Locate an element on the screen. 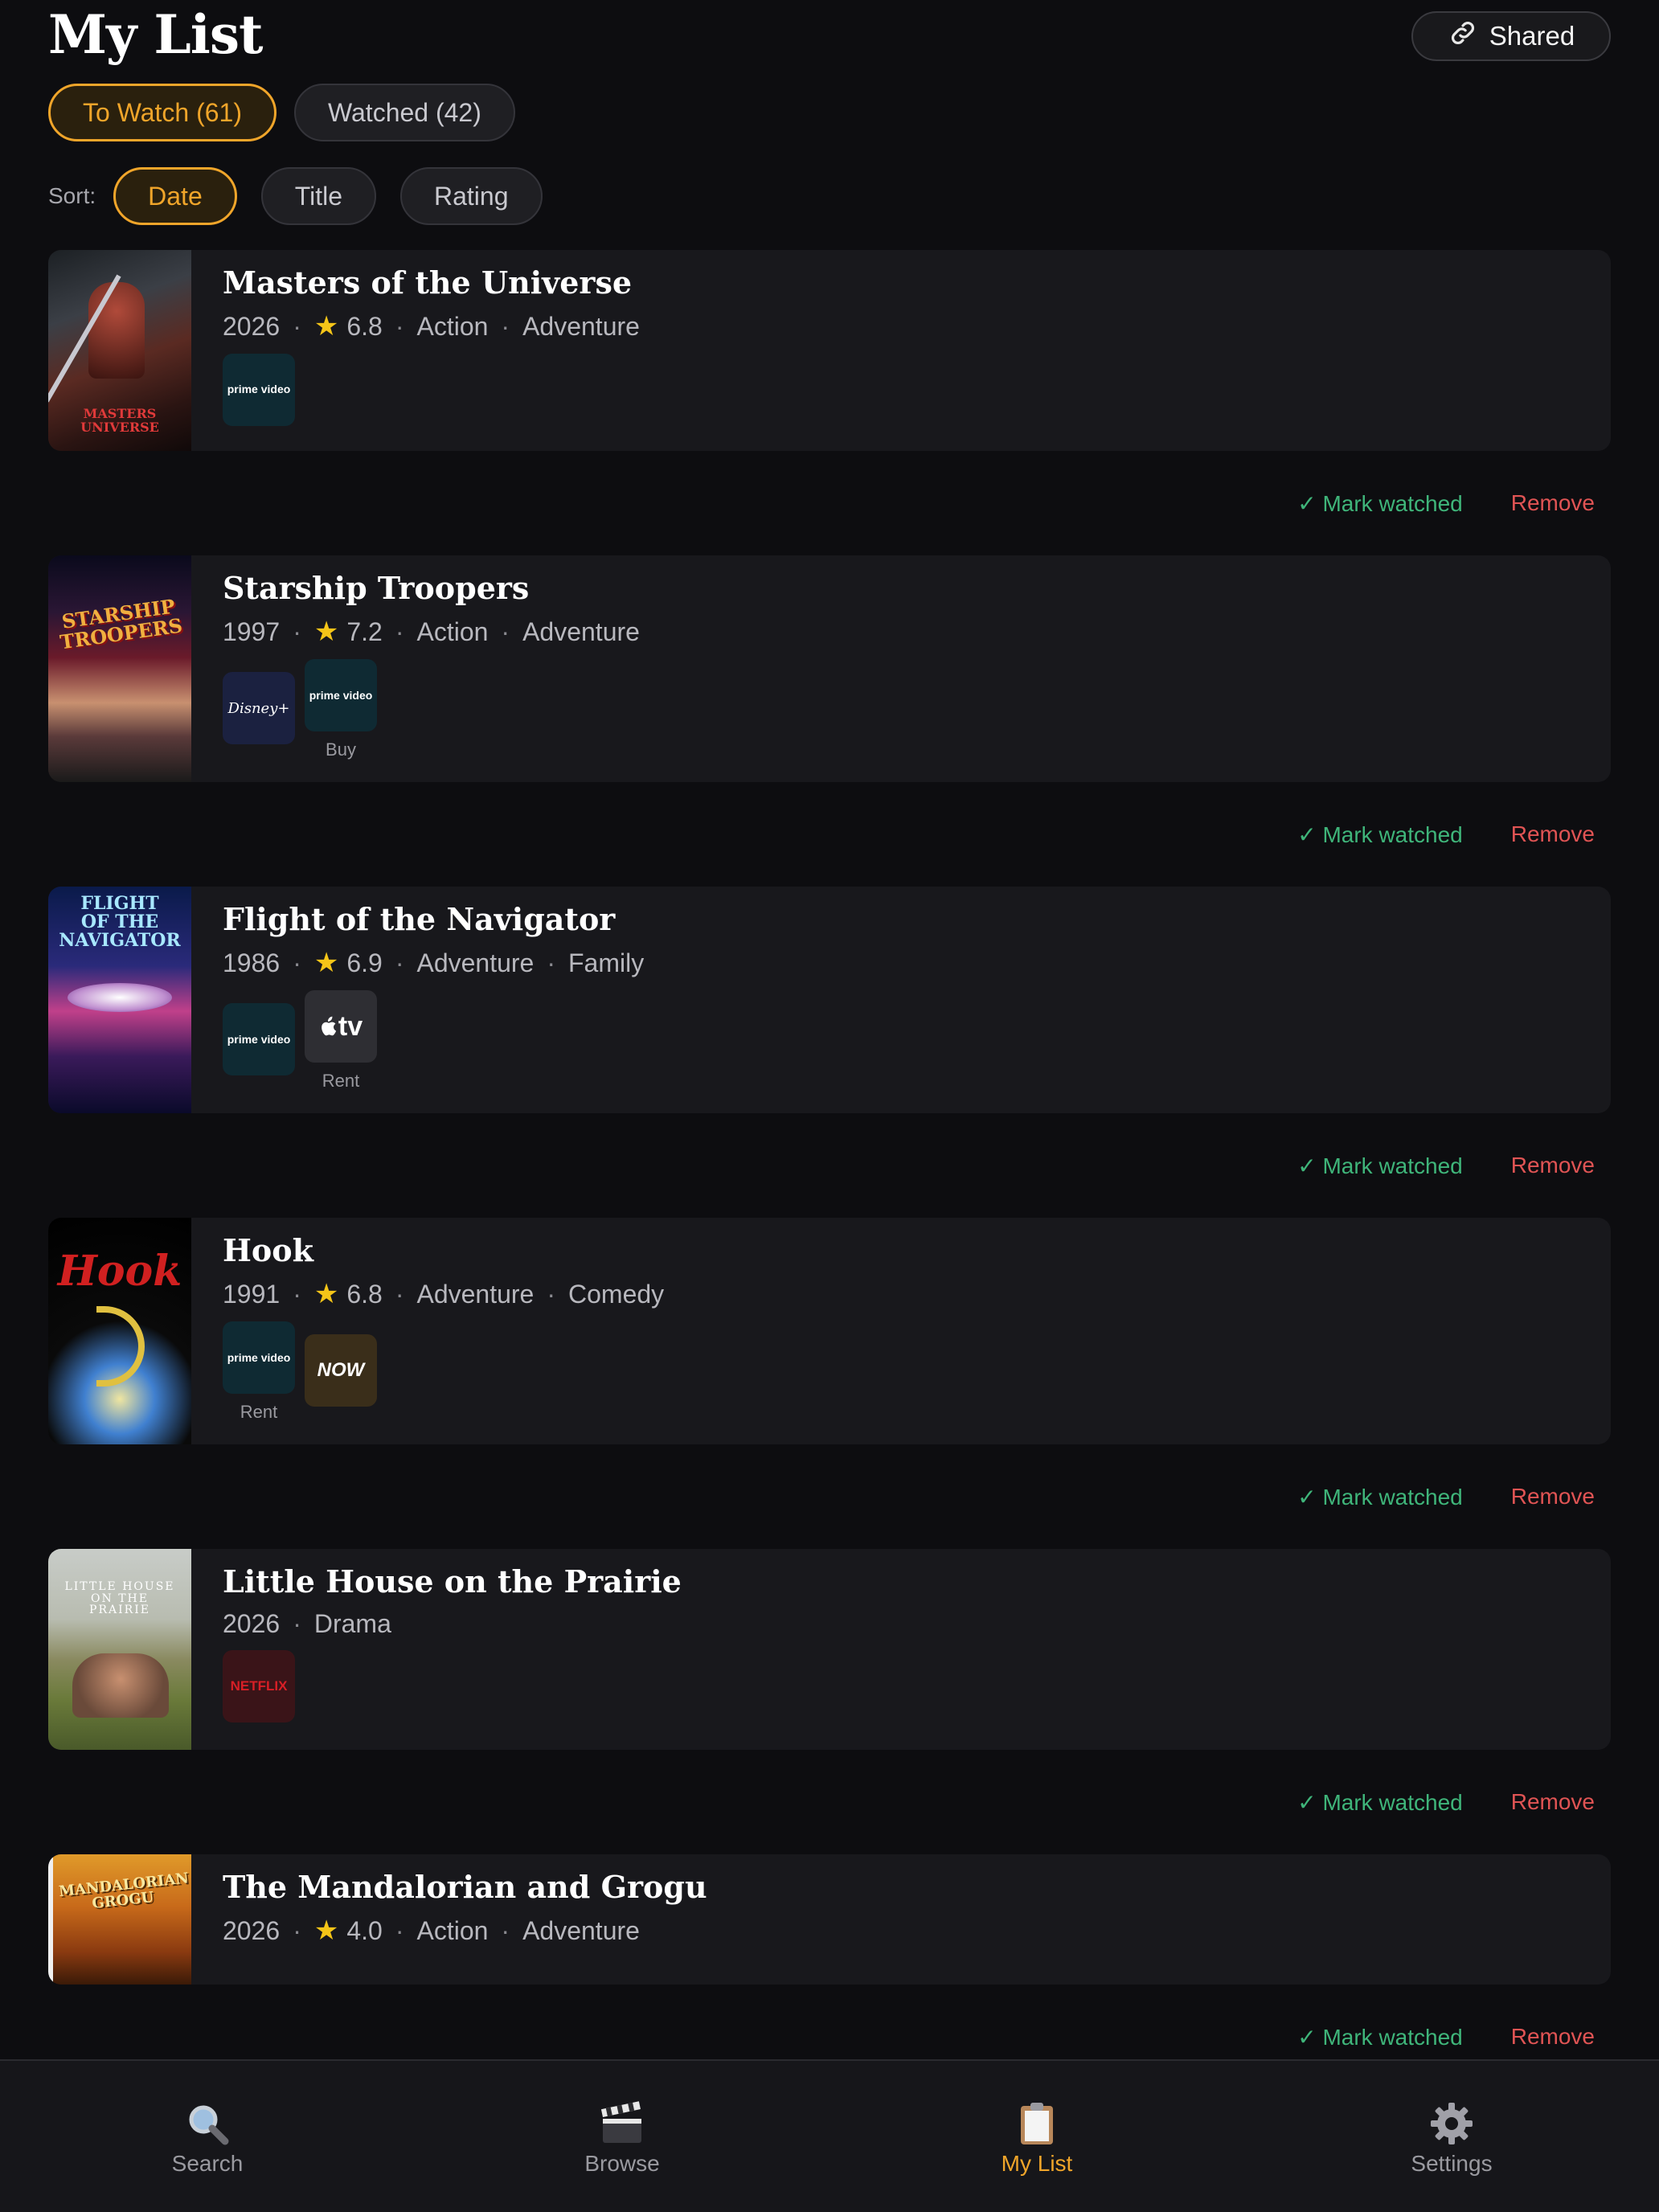  disney-plus-logo: Disney+ is located at coordinates (259, 708).